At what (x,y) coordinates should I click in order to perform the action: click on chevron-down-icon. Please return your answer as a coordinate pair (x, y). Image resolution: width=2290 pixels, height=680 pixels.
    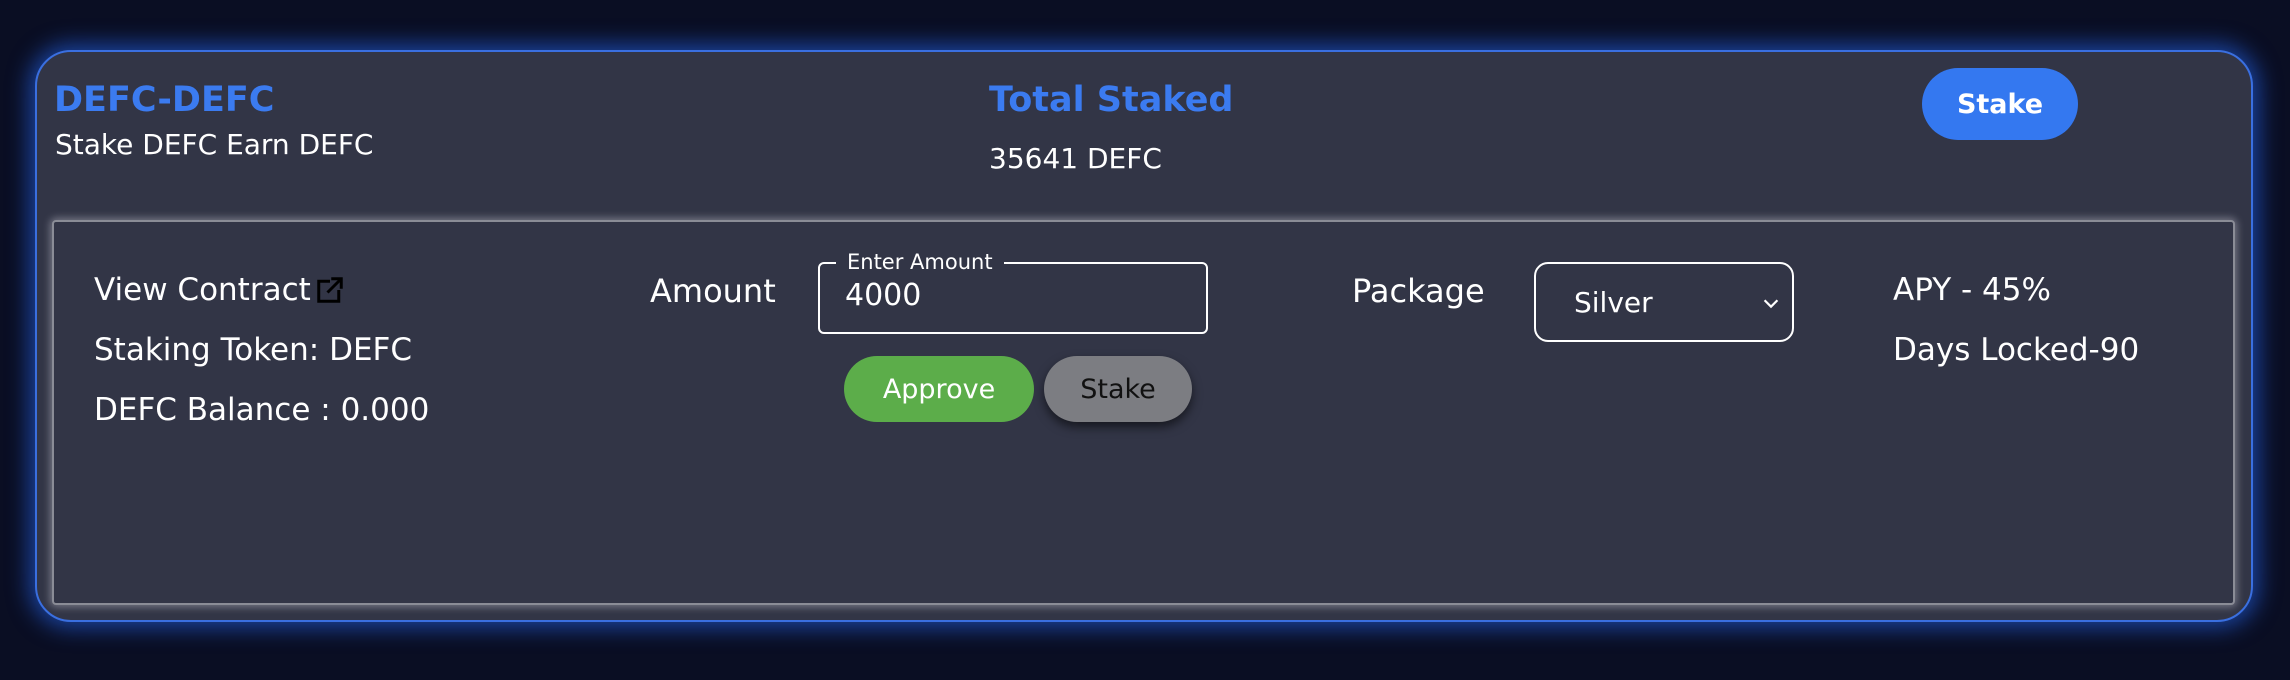
    Looking at the image, I should click on (1771, 303).